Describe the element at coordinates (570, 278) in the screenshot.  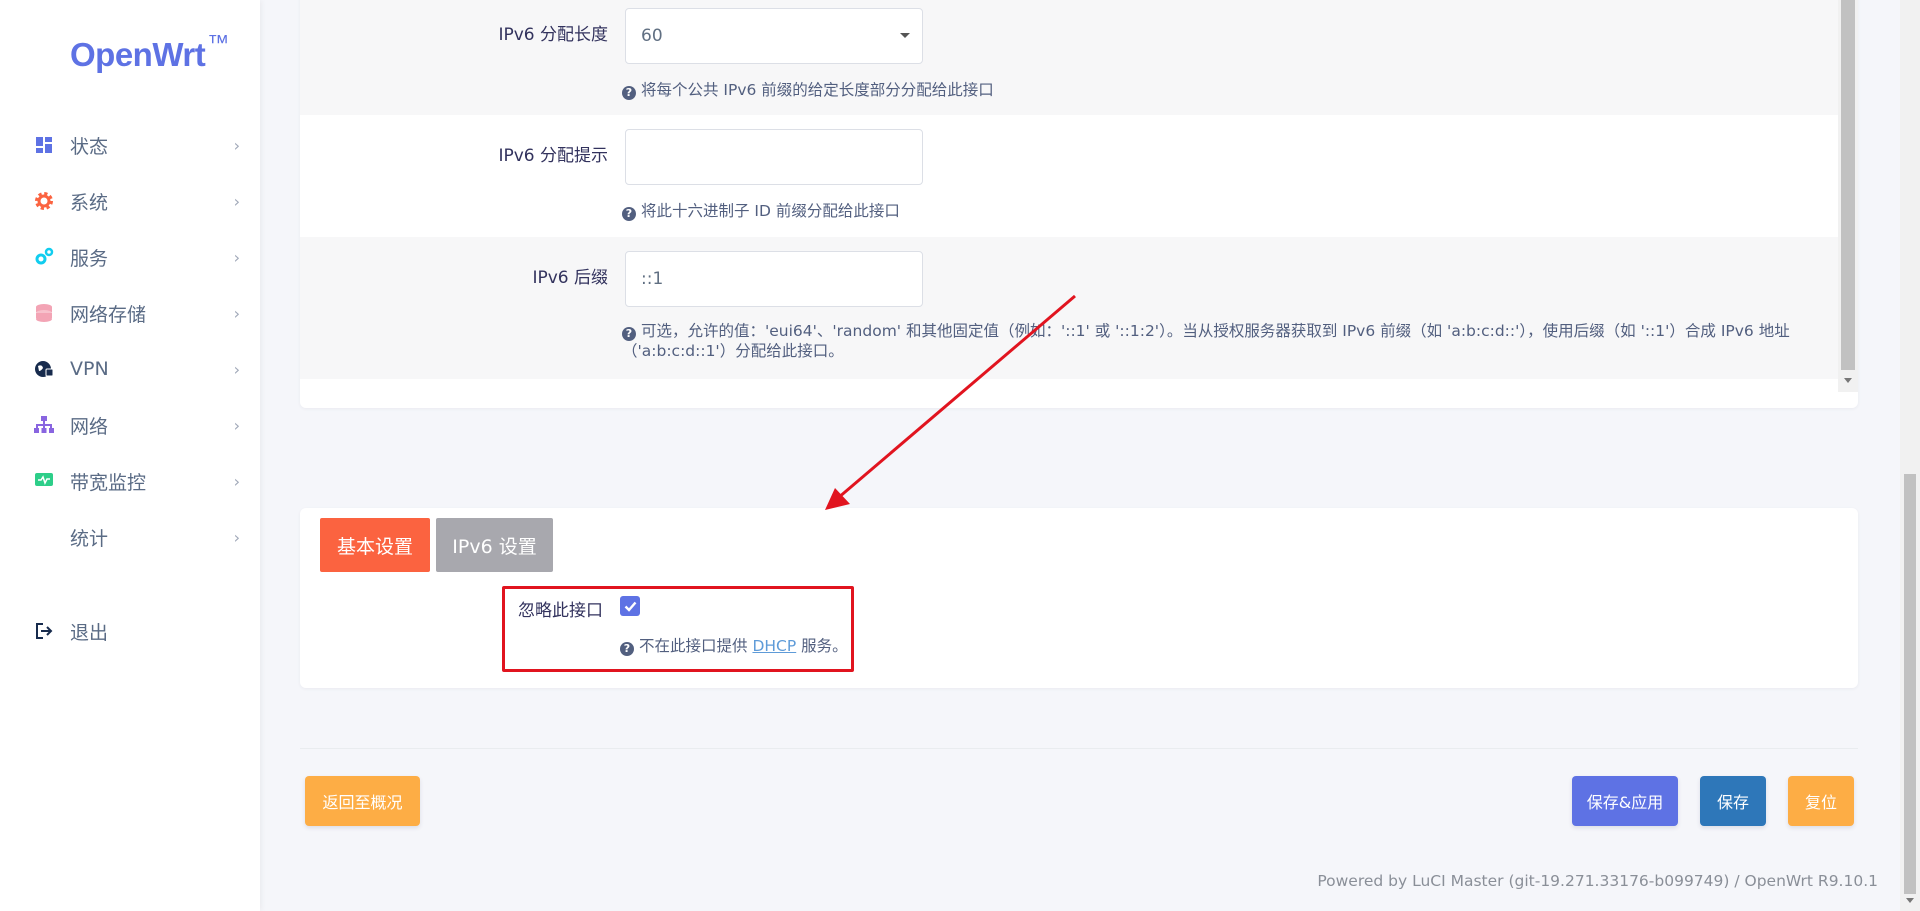
I see `ipv6-suffix-label: IPv6 后缀` at that location.